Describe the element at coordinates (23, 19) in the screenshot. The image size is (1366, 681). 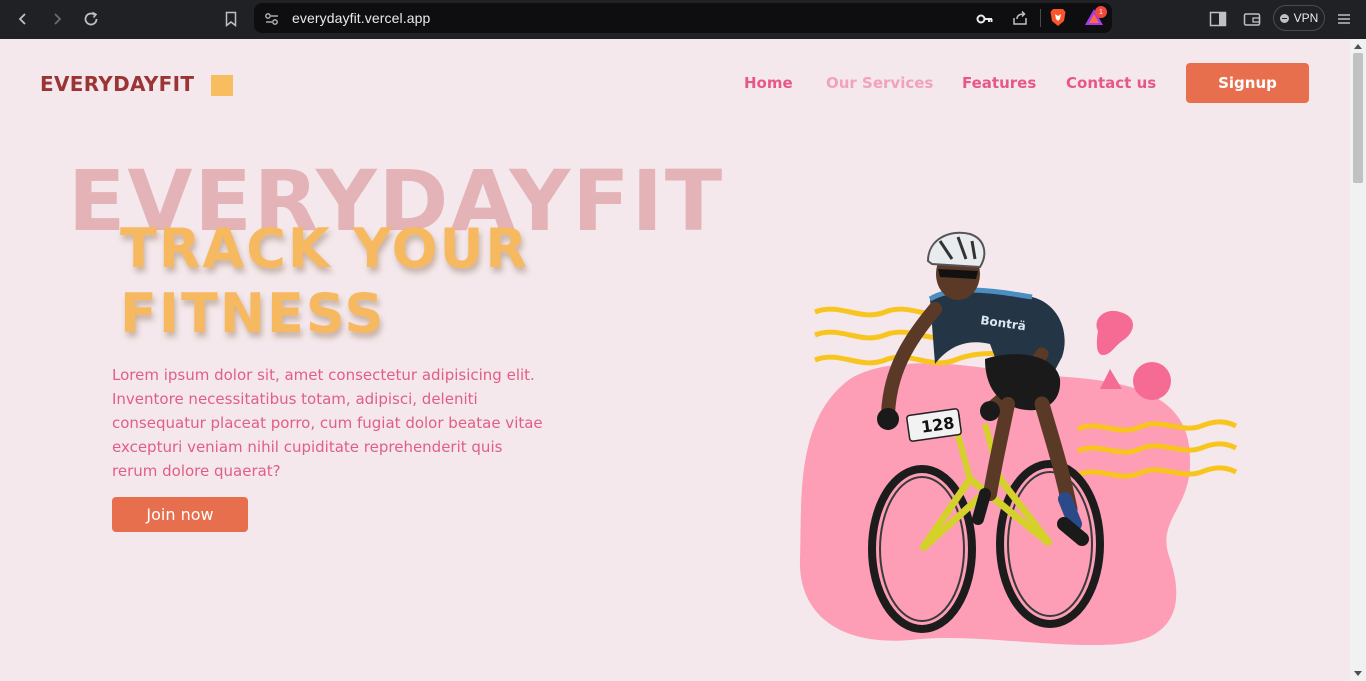
I see `back-icon` at that location.